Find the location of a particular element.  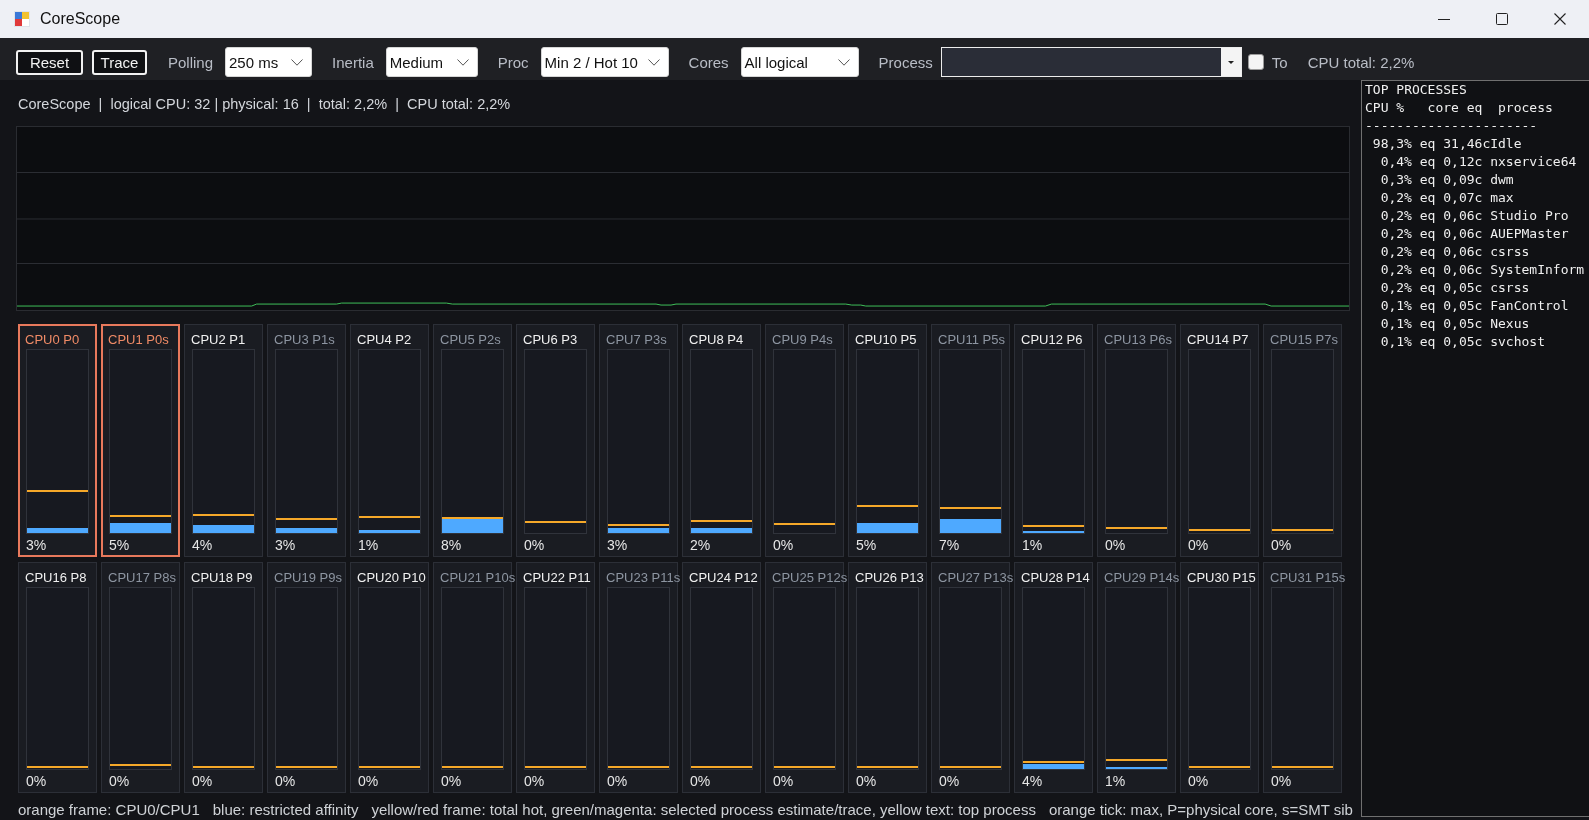

core-label: CPU5 P2s is located at coordinates (470, 340).